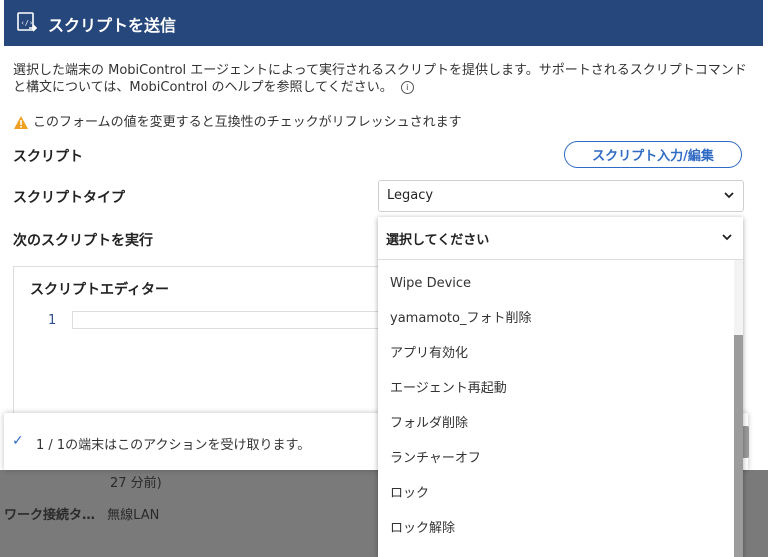 The image size is (768, 557). Describe the element at coordinates (173, 445) in the screenshot. I see `toast-message: 1 / 1の端末はこのアクションを受け取ります。` at that location.